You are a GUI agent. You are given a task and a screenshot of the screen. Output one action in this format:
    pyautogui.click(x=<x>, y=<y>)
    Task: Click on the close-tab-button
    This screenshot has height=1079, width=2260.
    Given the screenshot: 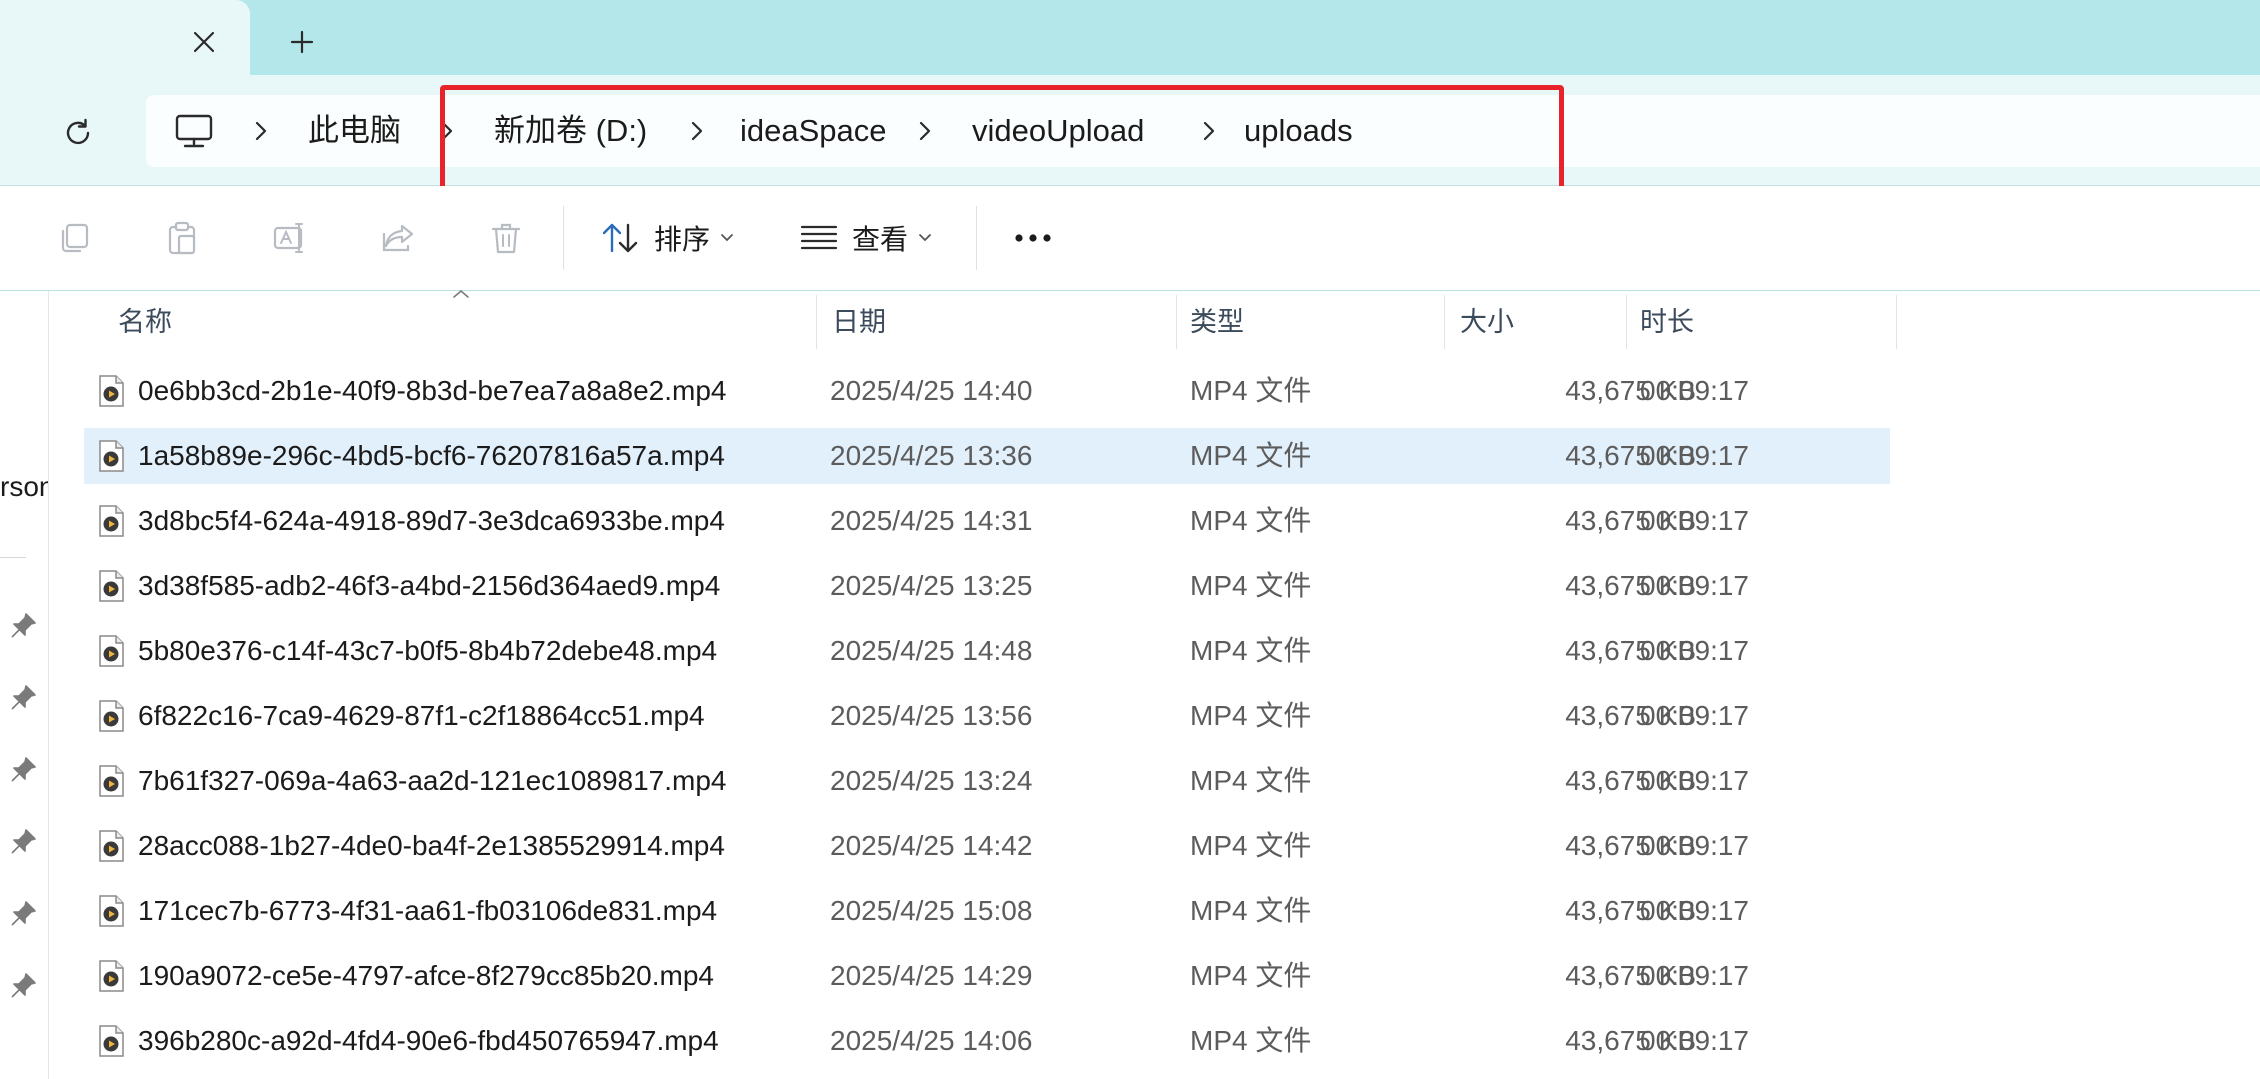 What is the action you would take?
    pyautogui.click(x=204, y=42)
    